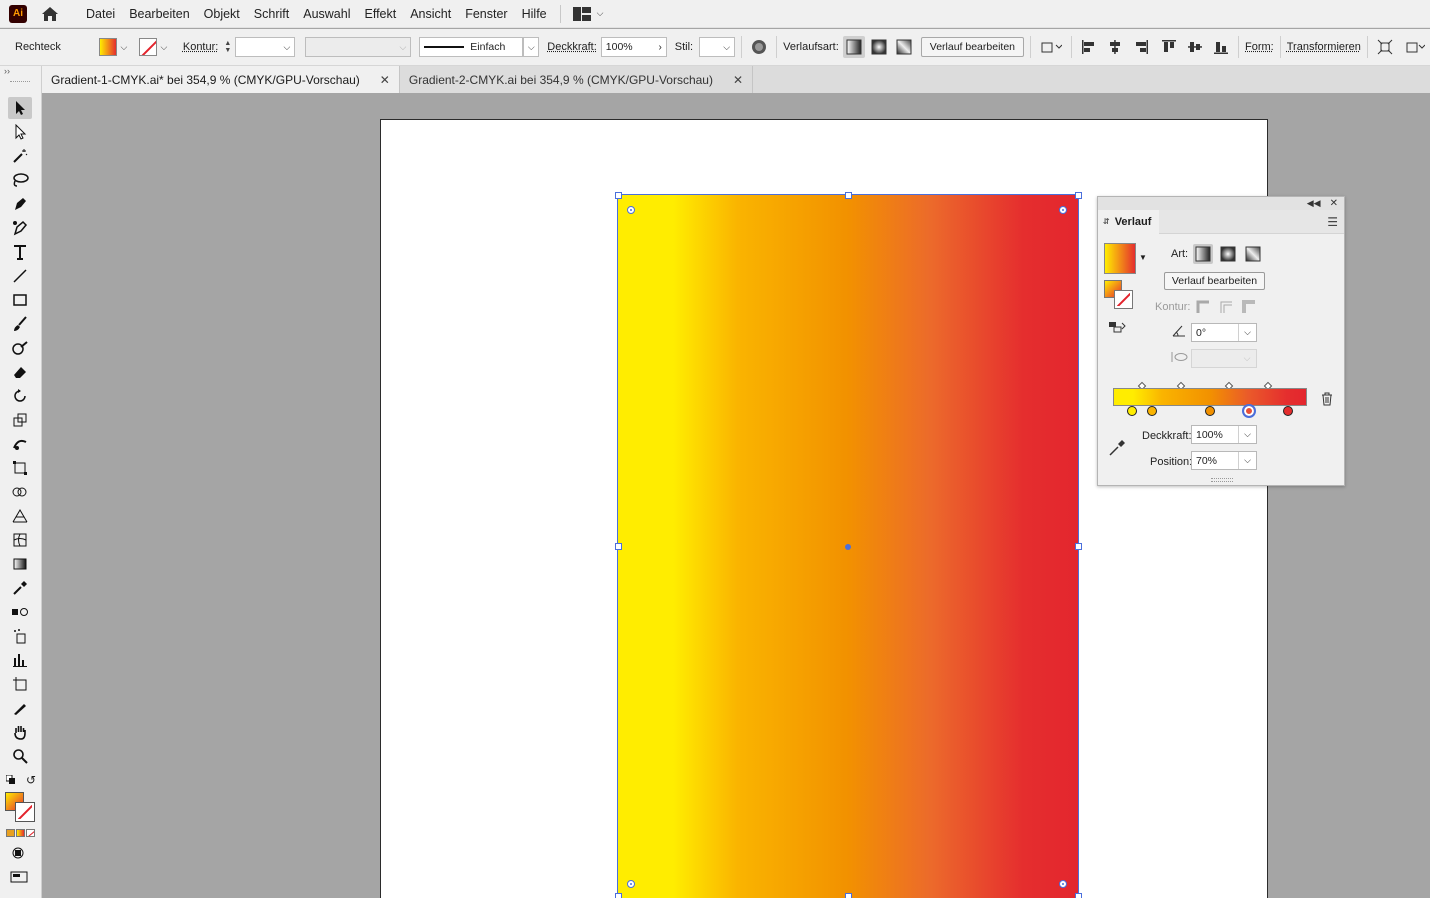 This screenshot has width=1430, height=898. I want to click on scale-tool-icon, so click(20, 420).